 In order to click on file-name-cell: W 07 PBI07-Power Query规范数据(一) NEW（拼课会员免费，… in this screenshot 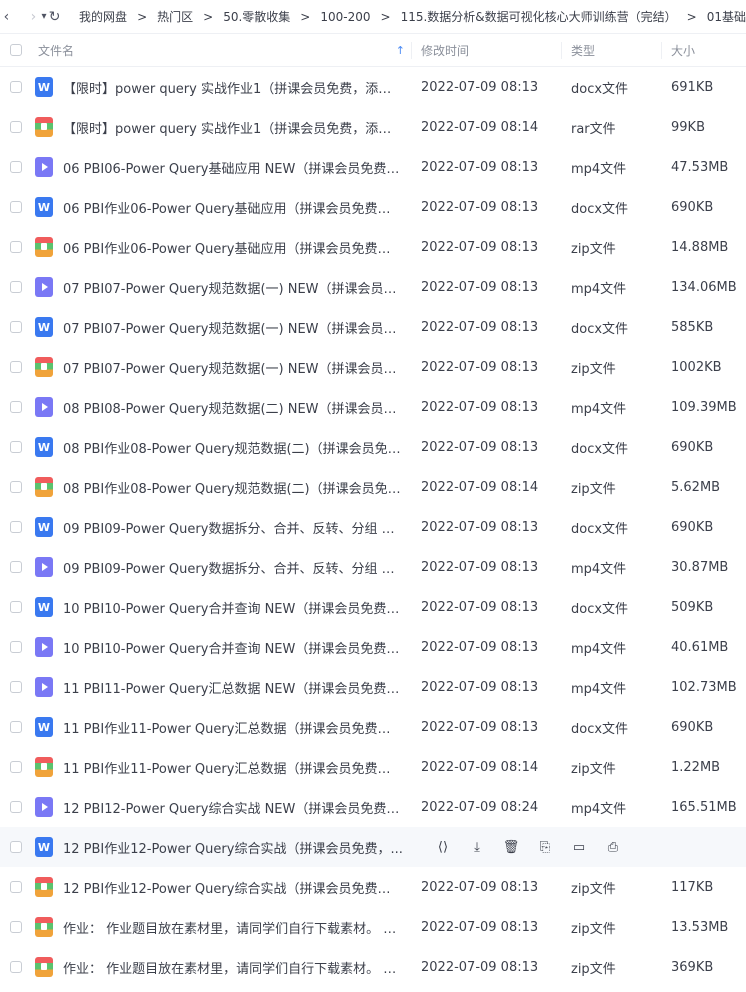, I will do `click(223, 327)`.